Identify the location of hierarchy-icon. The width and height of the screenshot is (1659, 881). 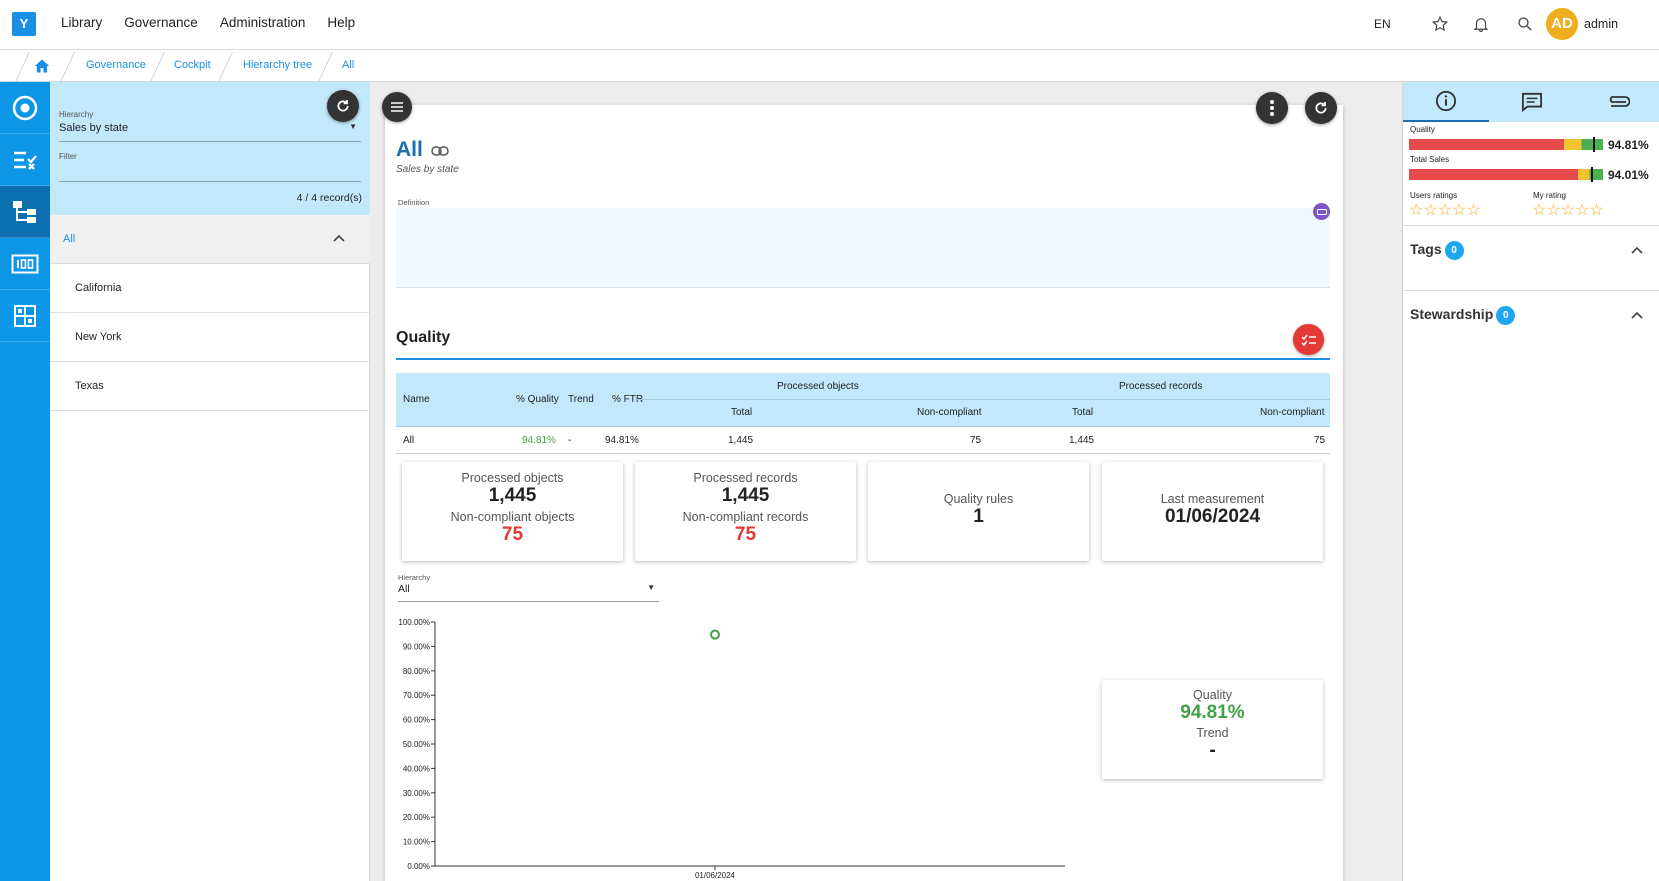
(24, 211).